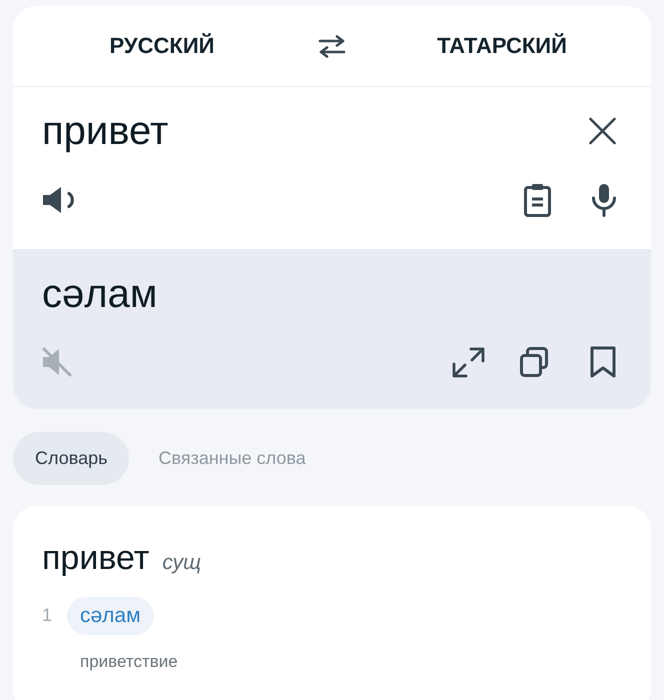  What do you see at coordinates (502, 46) in the screenshot?
I see `target-language-button: ТАТАРСКИЙ` at bounding box center [502, 46].